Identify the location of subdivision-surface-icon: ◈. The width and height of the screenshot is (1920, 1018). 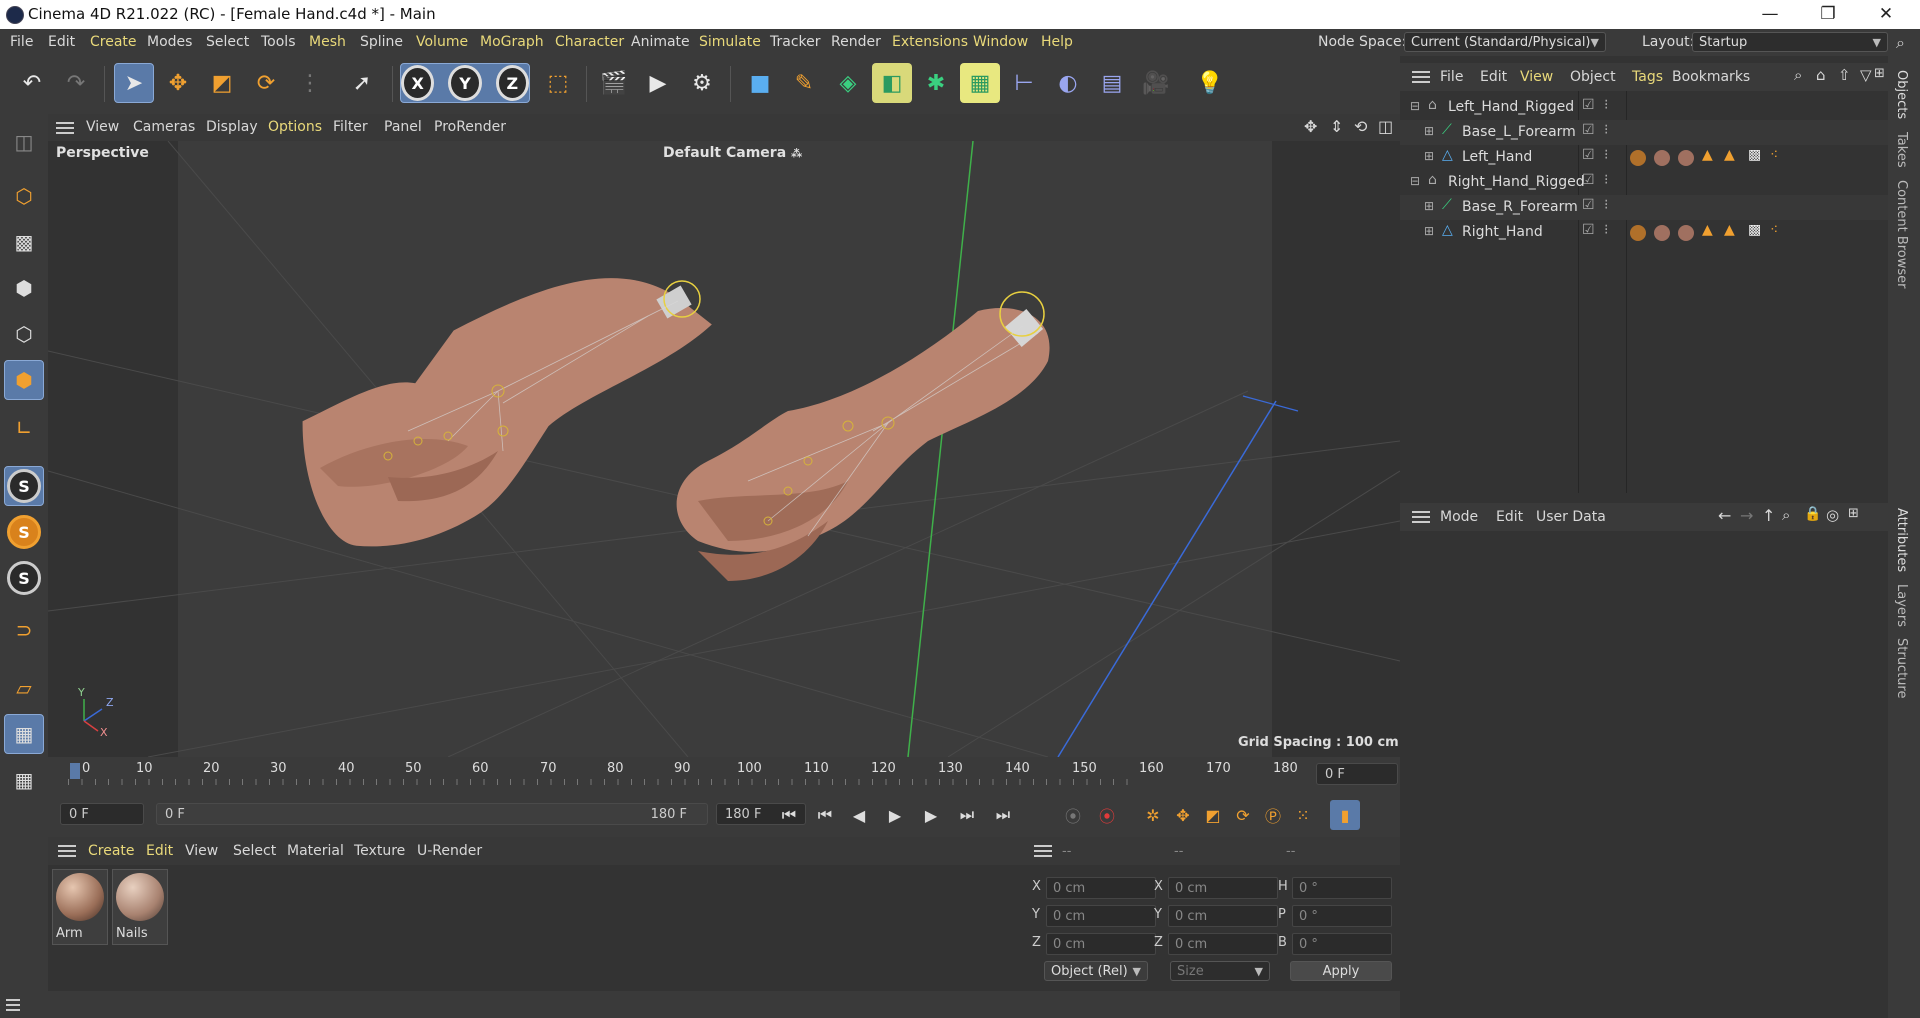
(848, 83).